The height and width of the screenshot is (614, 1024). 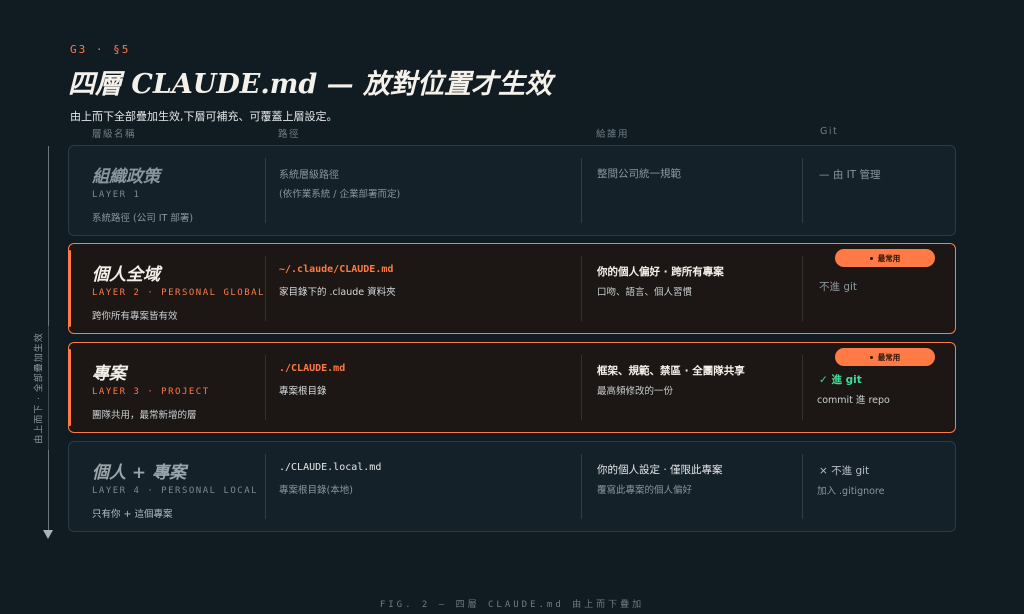 What do you see at coordinates (660, 272) in the screenshot?
I see `layer-audience: 你的個人偏好 · 跨所有專案` at bounding box center [660, 272].